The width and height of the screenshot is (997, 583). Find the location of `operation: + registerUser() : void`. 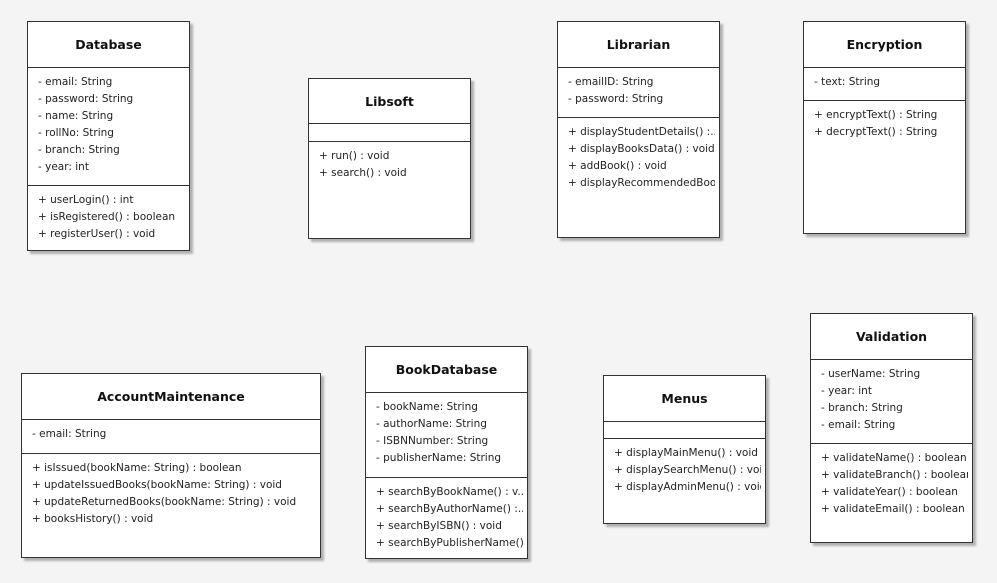

operation: + registerUser() : void is located at coordinates (97, 234).